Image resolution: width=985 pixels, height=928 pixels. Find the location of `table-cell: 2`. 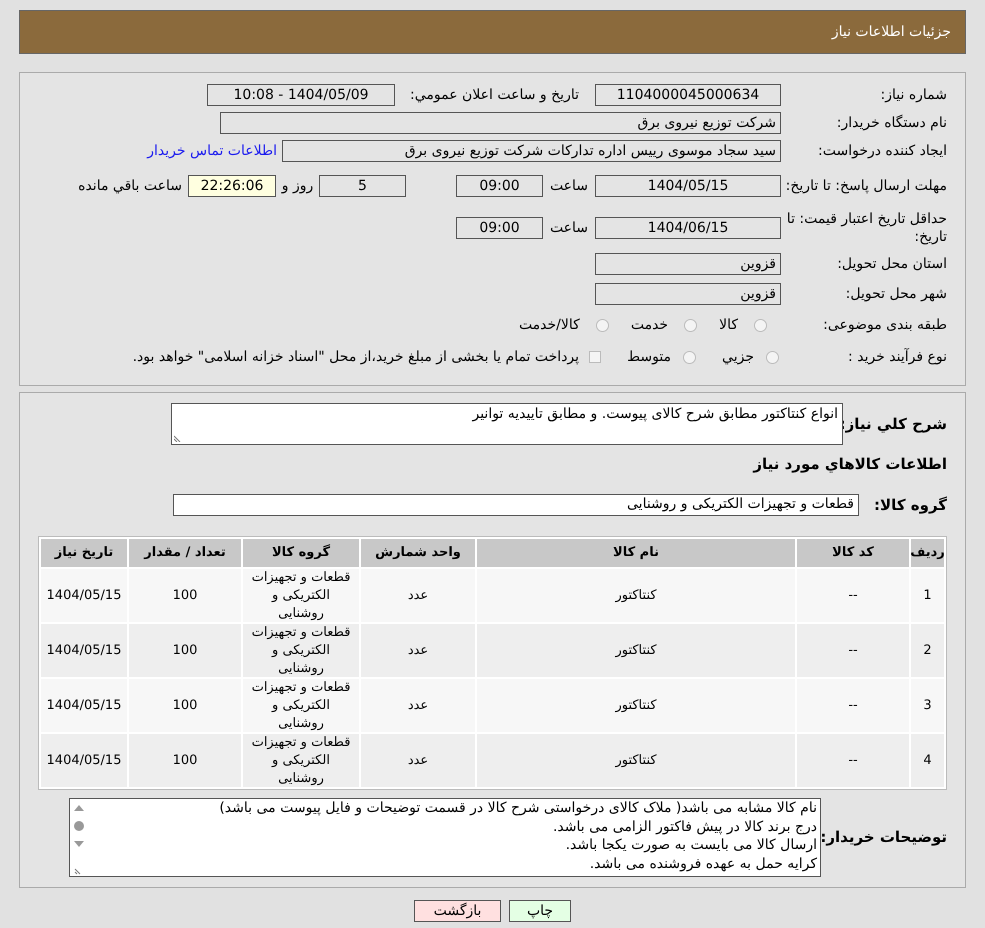

table-cell: 2 is located at coordinates (927, 650).